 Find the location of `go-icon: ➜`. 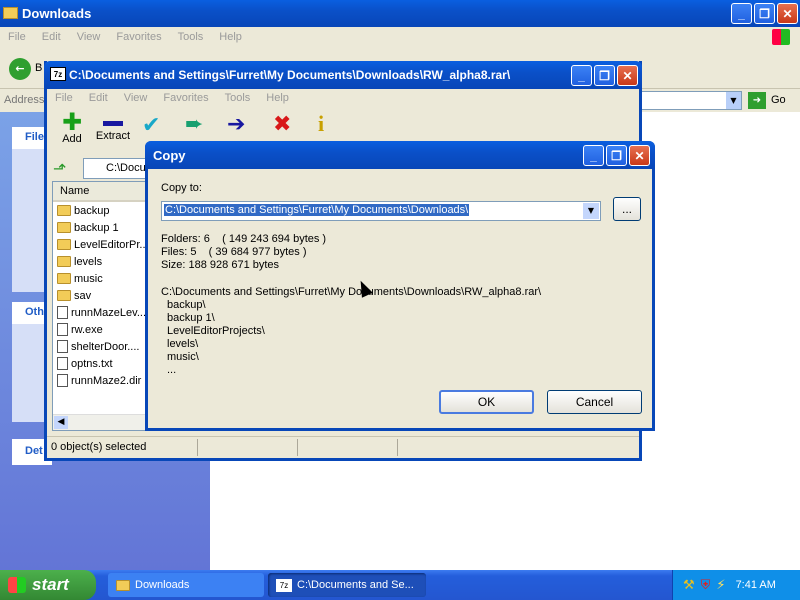

go-icon: ➜ is located at coordinates (757, 100).